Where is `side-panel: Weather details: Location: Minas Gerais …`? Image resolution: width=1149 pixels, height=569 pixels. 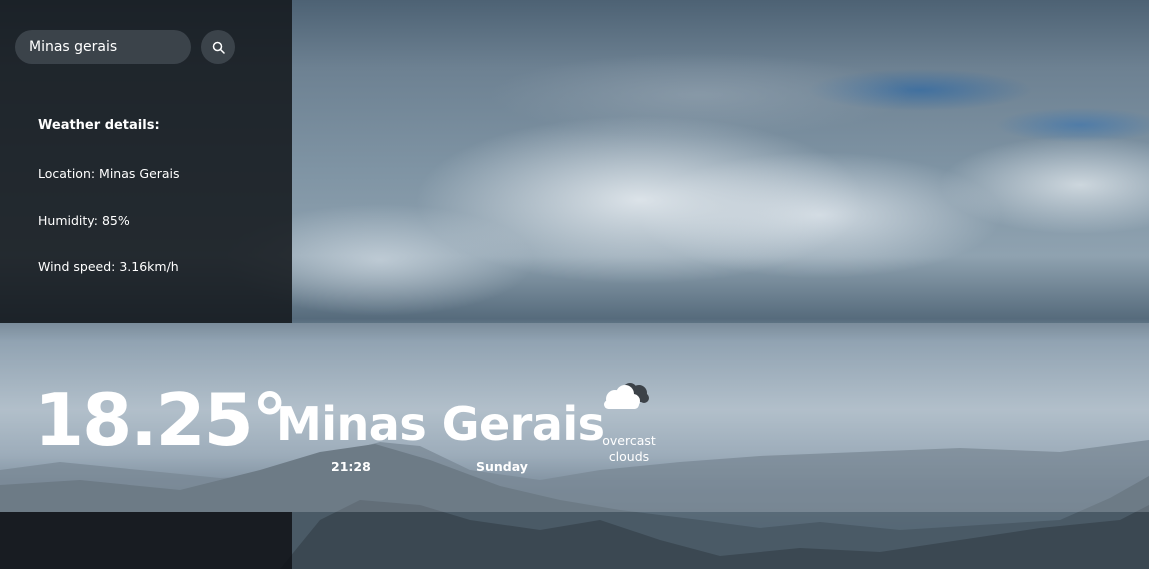
side-panel: Weather details: Location: Minas Gerais … is located at coordinates (146, 161).